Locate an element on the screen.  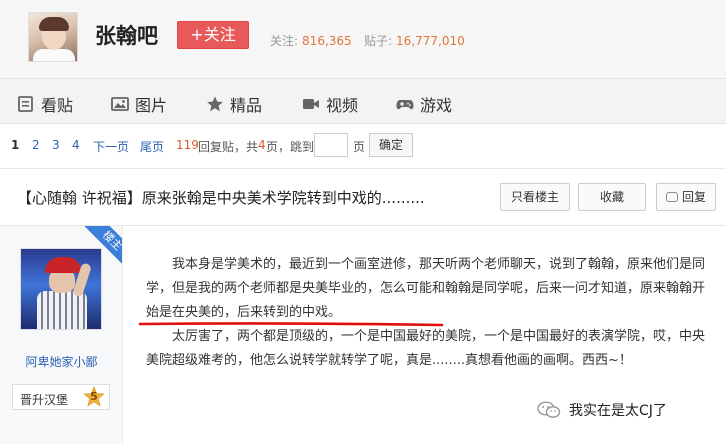
forum-nav: 看贴 图片 精品 视频 游戏 is located at coordinates (363, 101).